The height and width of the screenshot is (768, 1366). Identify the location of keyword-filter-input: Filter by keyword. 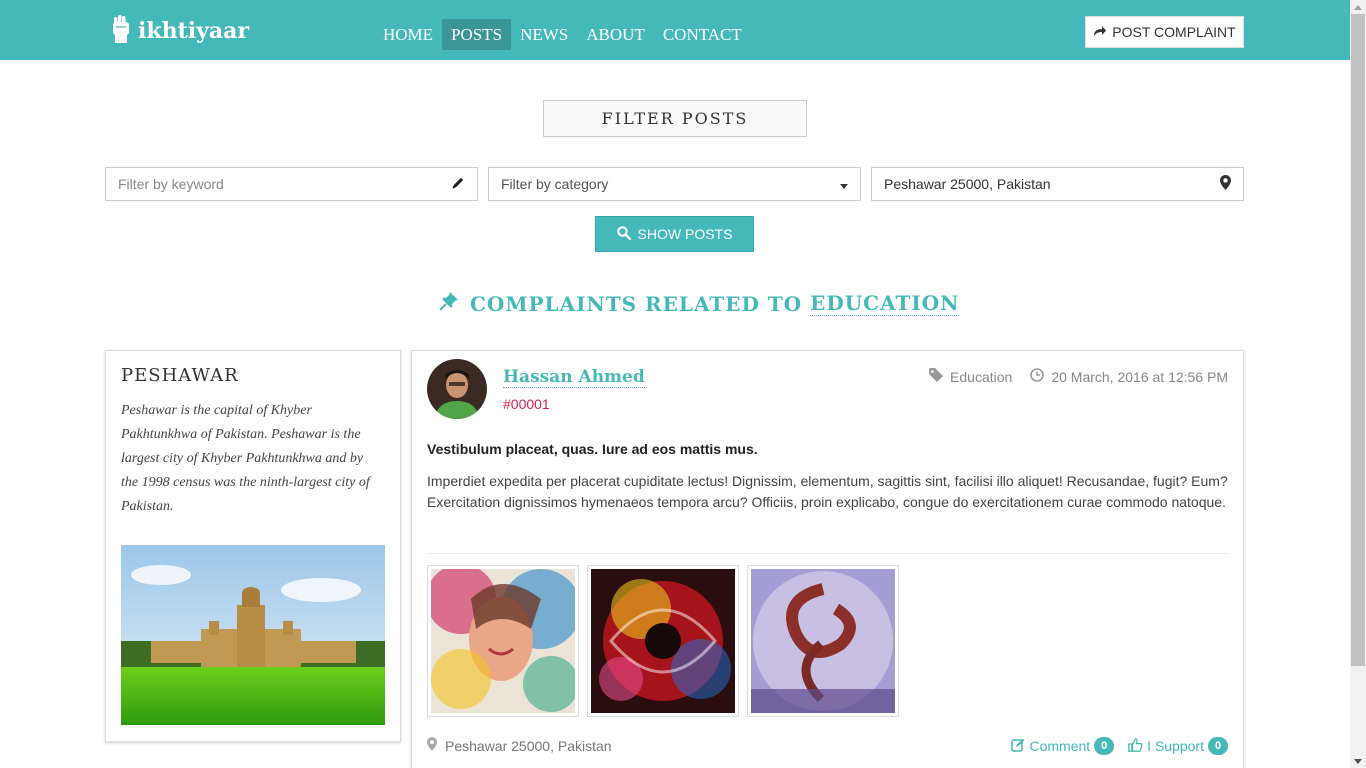
(291, 184).